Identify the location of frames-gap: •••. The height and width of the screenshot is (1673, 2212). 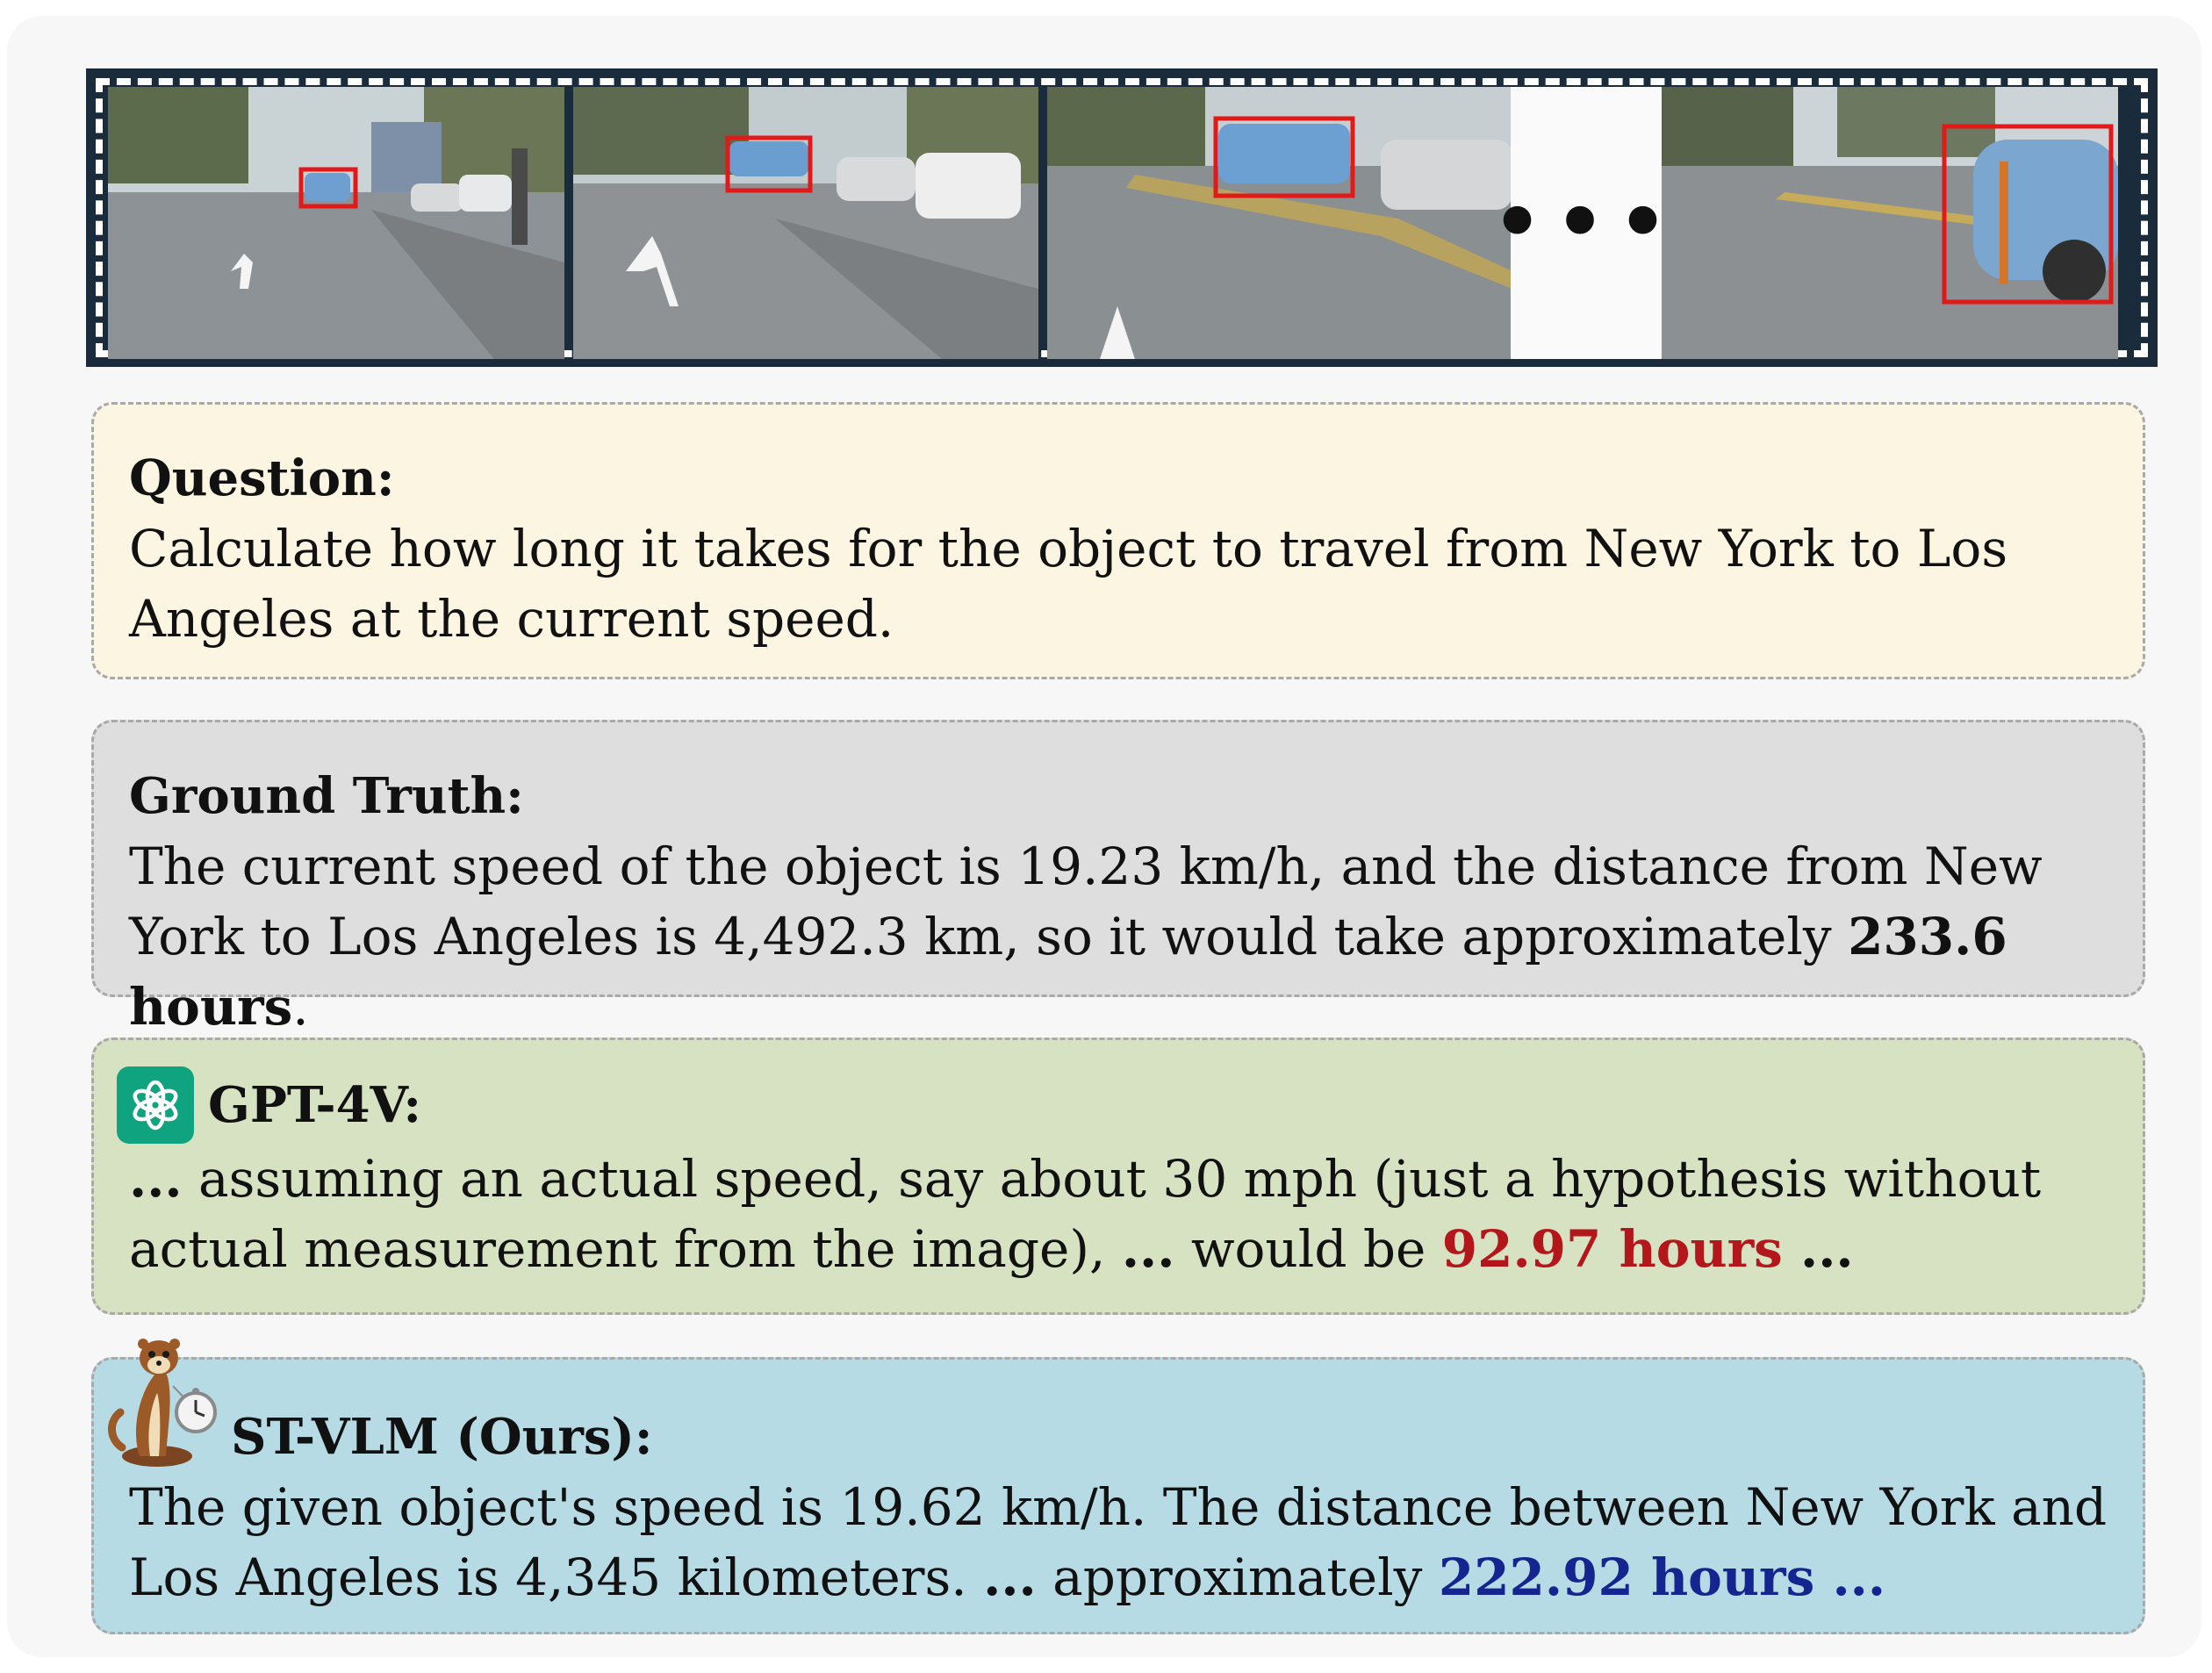
(1580, 223).